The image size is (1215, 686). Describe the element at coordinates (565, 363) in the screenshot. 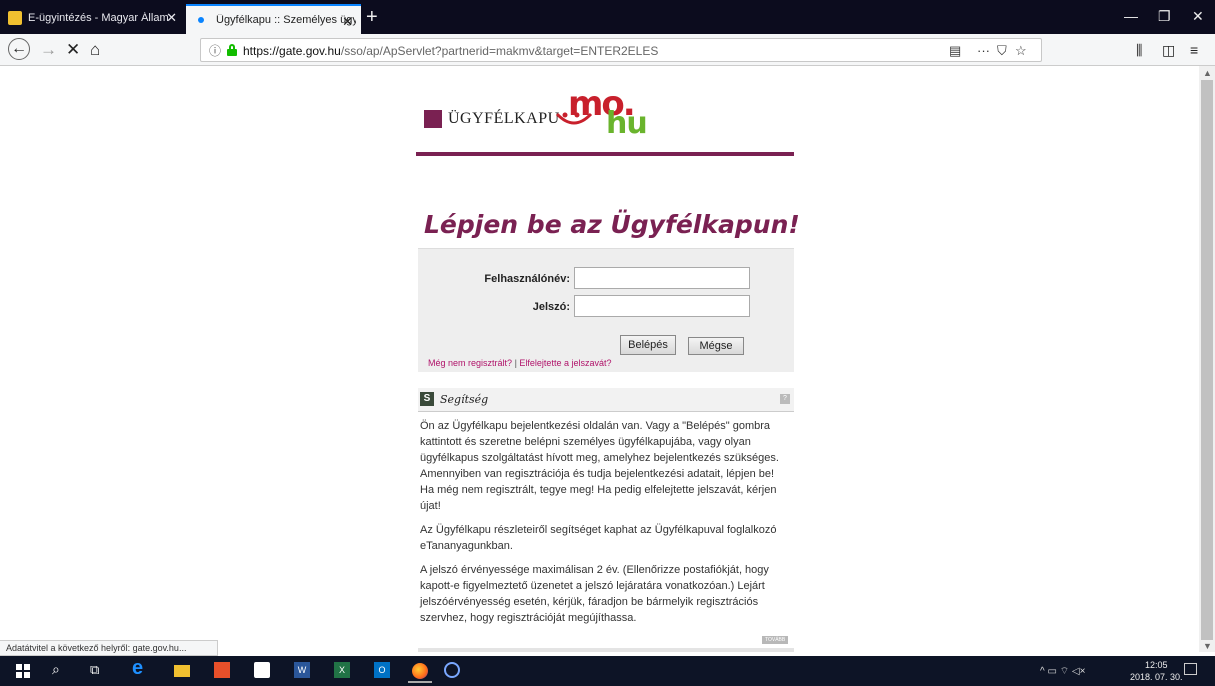

I see `forgot-password-link: Elfelejtette a jelszavát?` at that location.